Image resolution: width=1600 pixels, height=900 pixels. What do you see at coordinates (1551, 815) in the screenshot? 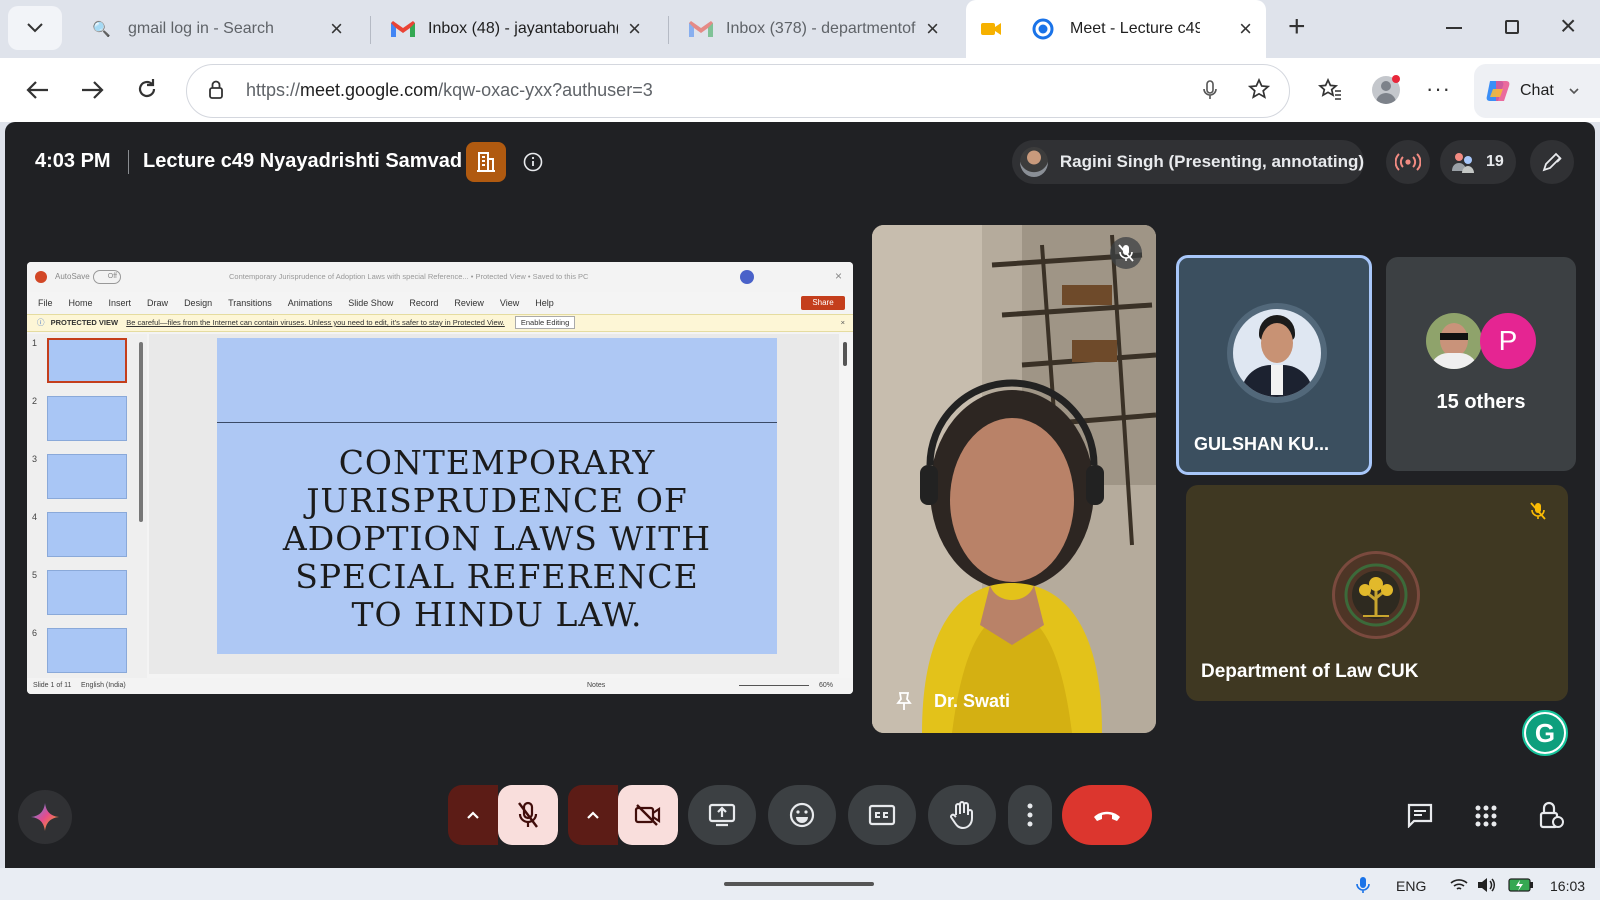
I see `host-controls-lock-icon` at bounding box center [1551, 815].